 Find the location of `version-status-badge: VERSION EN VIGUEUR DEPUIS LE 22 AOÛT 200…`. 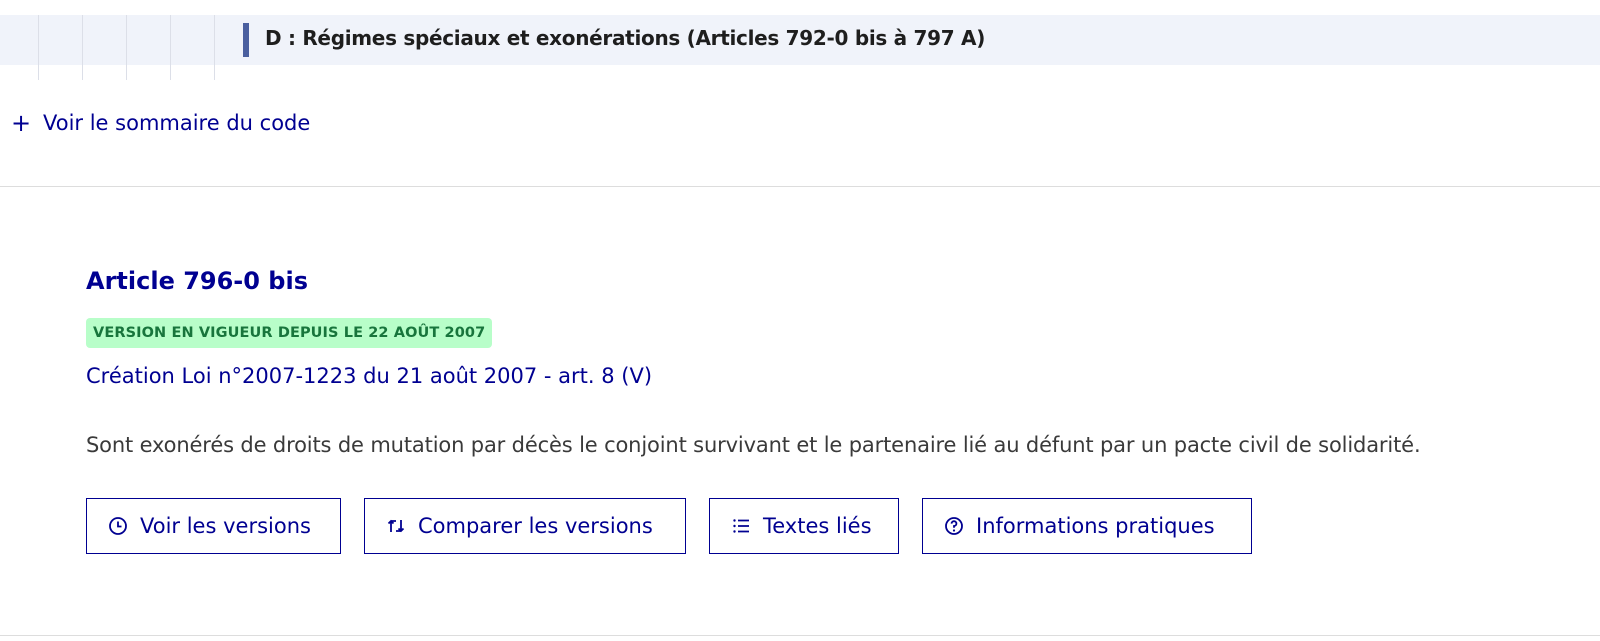

version-status-badge: VERSION EN VIGUEUR DEPUIS LE 22 AOÛT 200… is located at coordinates (289, 333).